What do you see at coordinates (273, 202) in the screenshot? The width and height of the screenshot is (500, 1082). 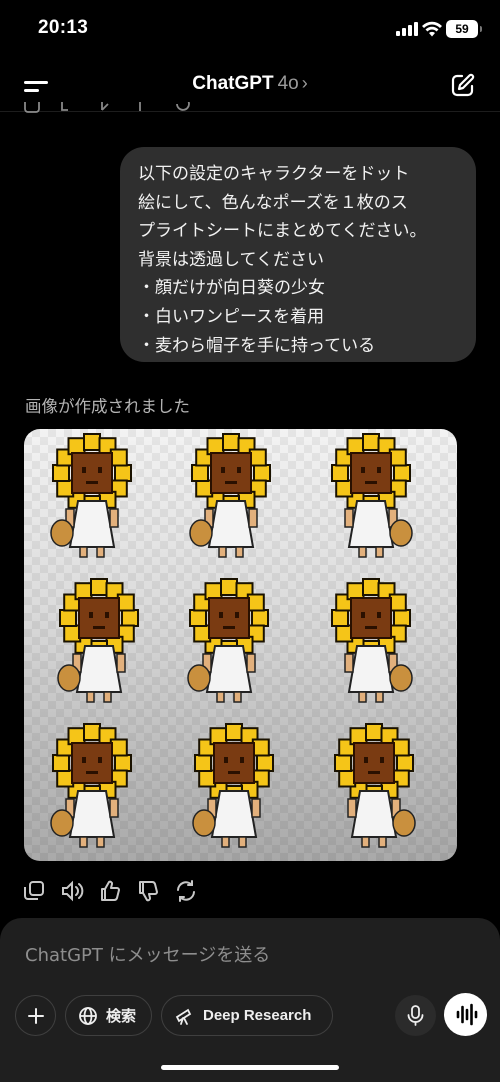 I see `user-message-line: 絵にして、色んなポーズを１枚のス` at bounding box center [273, 202].